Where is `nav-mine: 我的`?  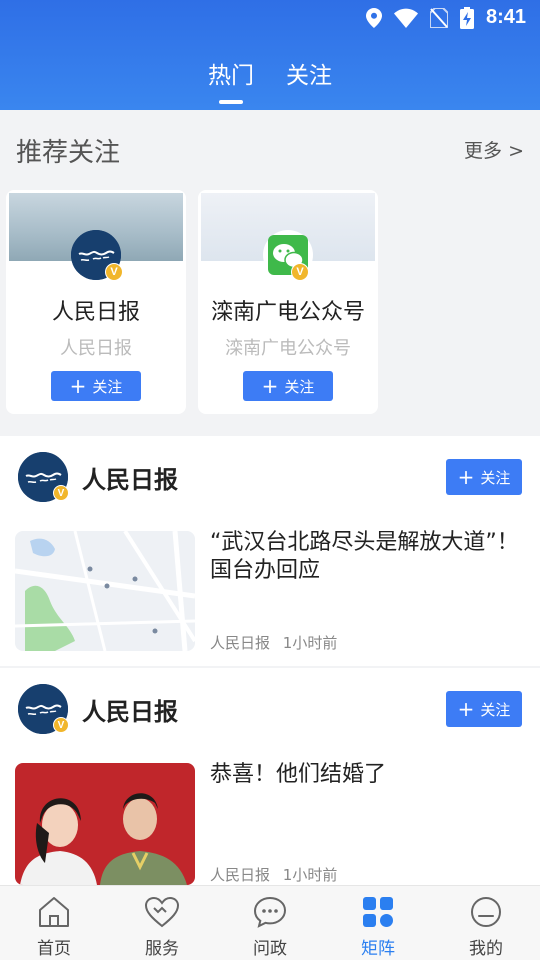
nav-mine: 我的 is located at coordinates (486, 923).